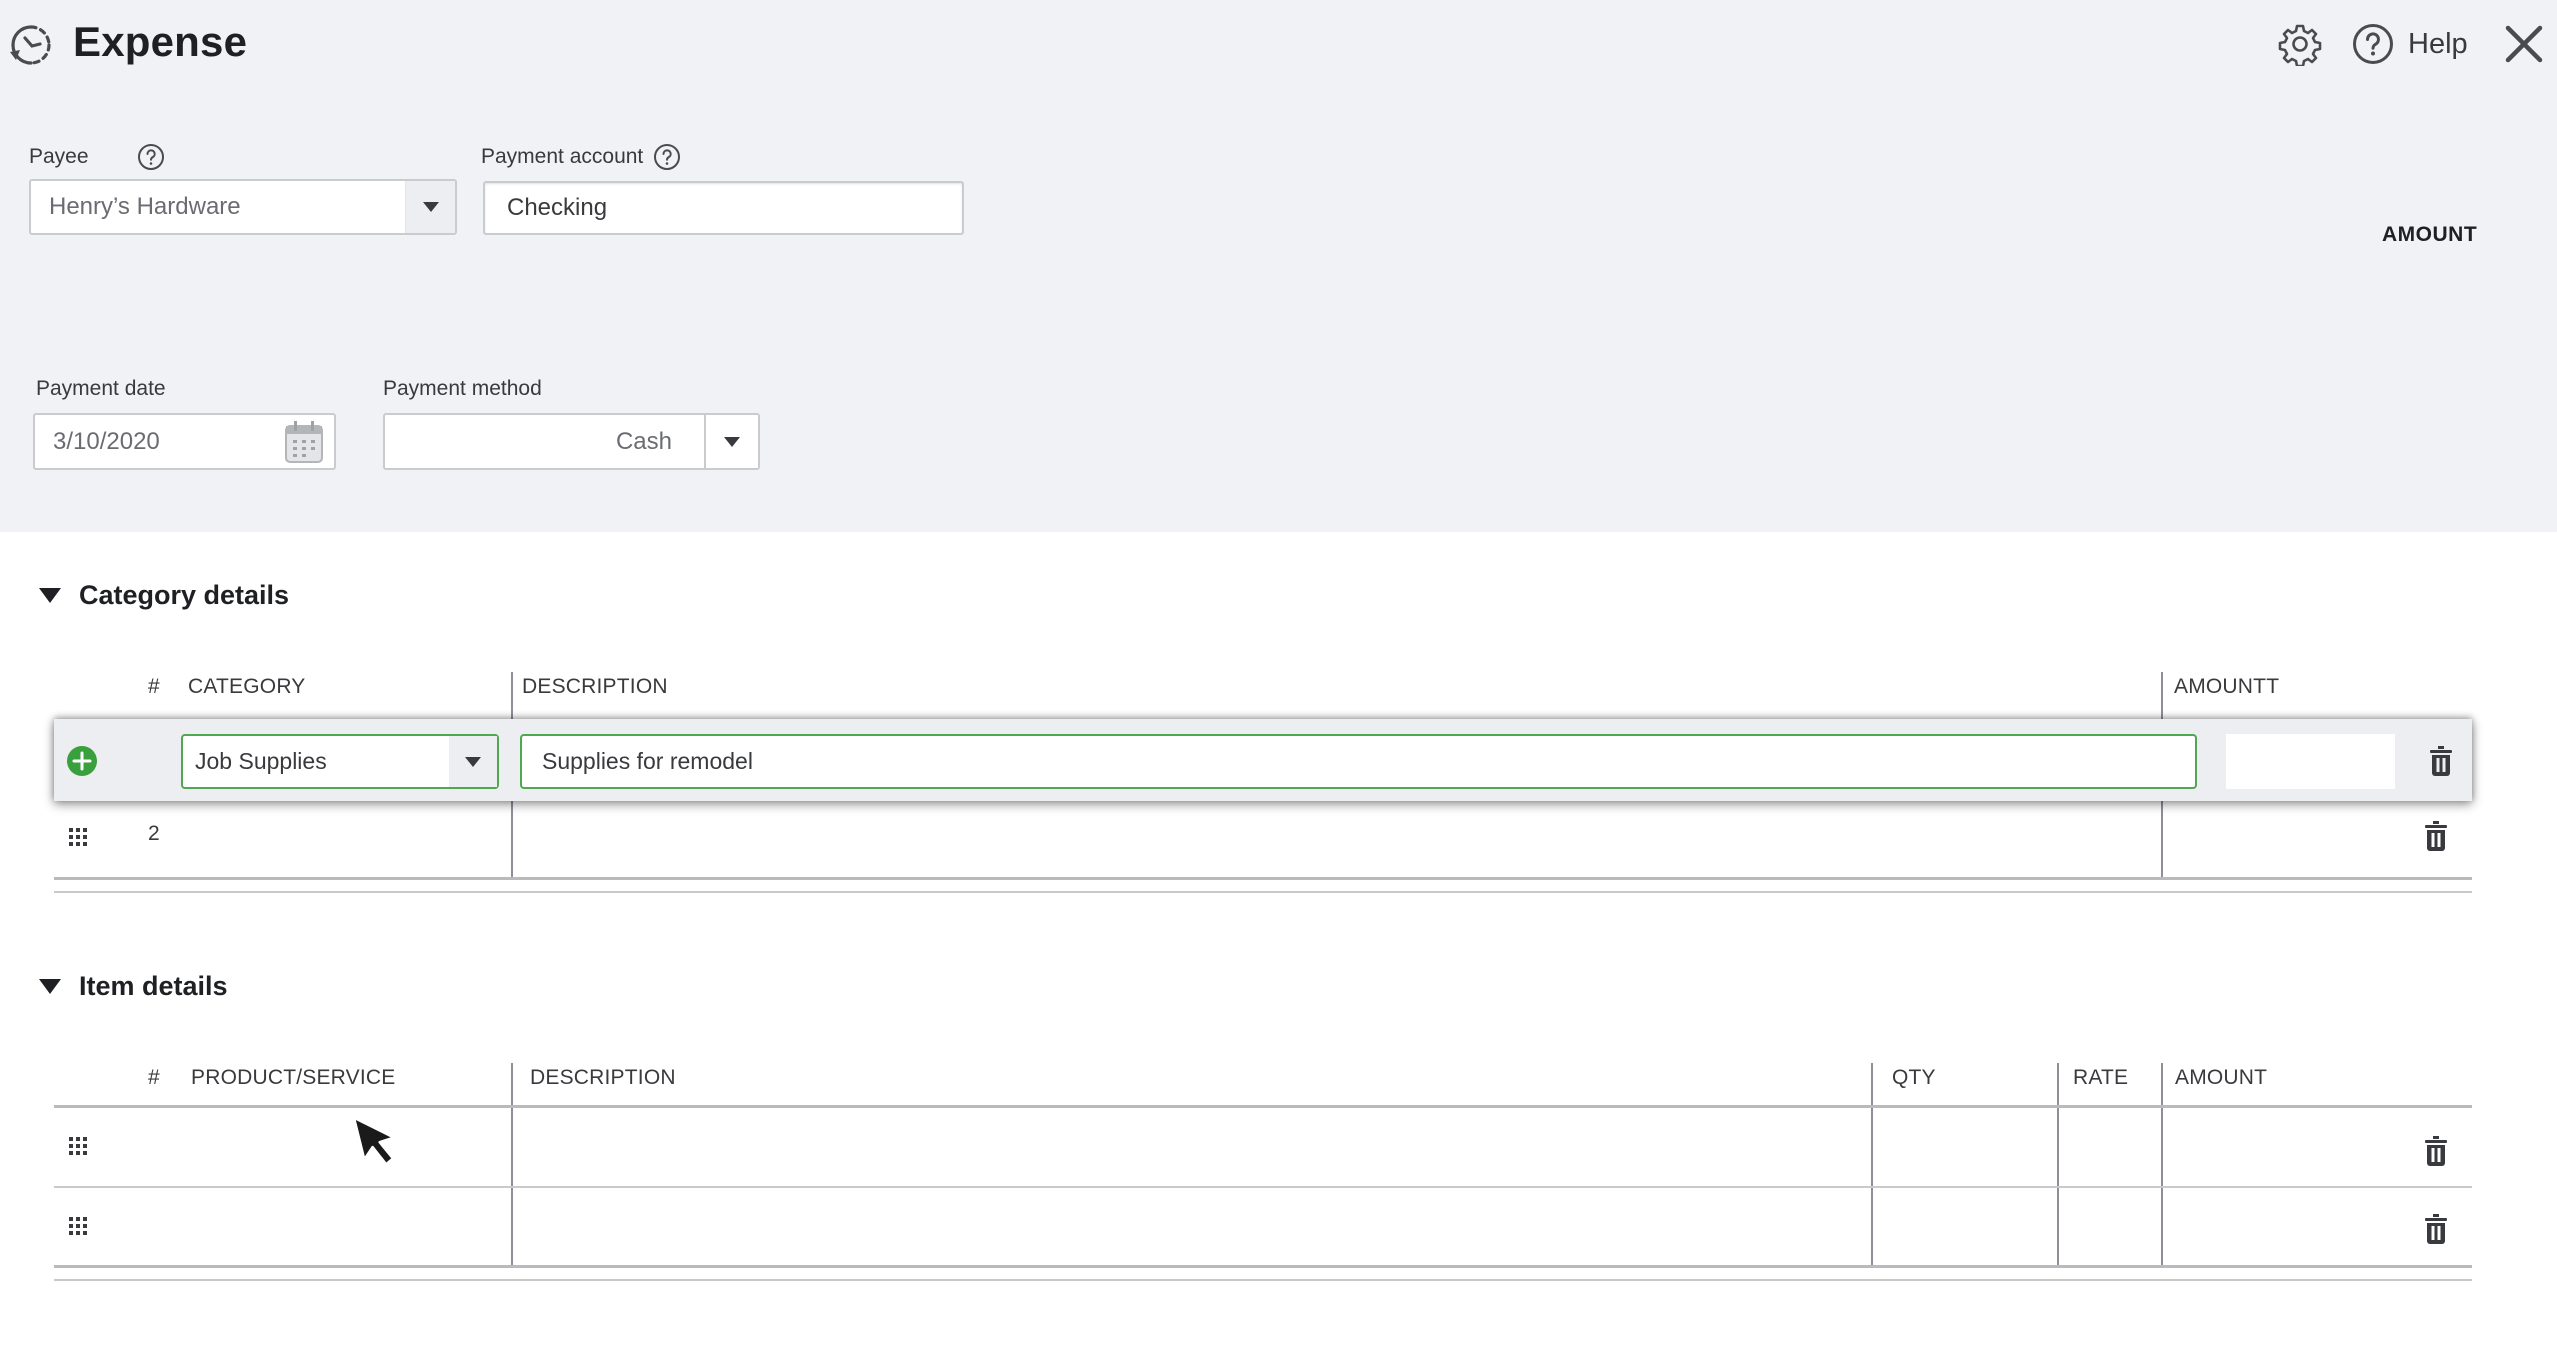 Image resolution: width=2557 pixels, height=1366 pixels. What do you see at coordinates (595, 686) in the screenshot?
I see `category-col-description: DESCRIPTION` at bounding box center [595, 686].